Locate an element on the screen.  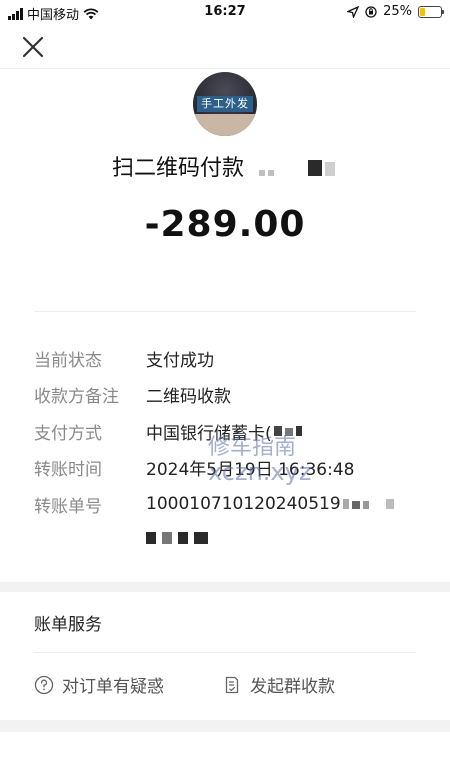
group-collect-button: 发起群收款 is located at coordinates (278, 684).